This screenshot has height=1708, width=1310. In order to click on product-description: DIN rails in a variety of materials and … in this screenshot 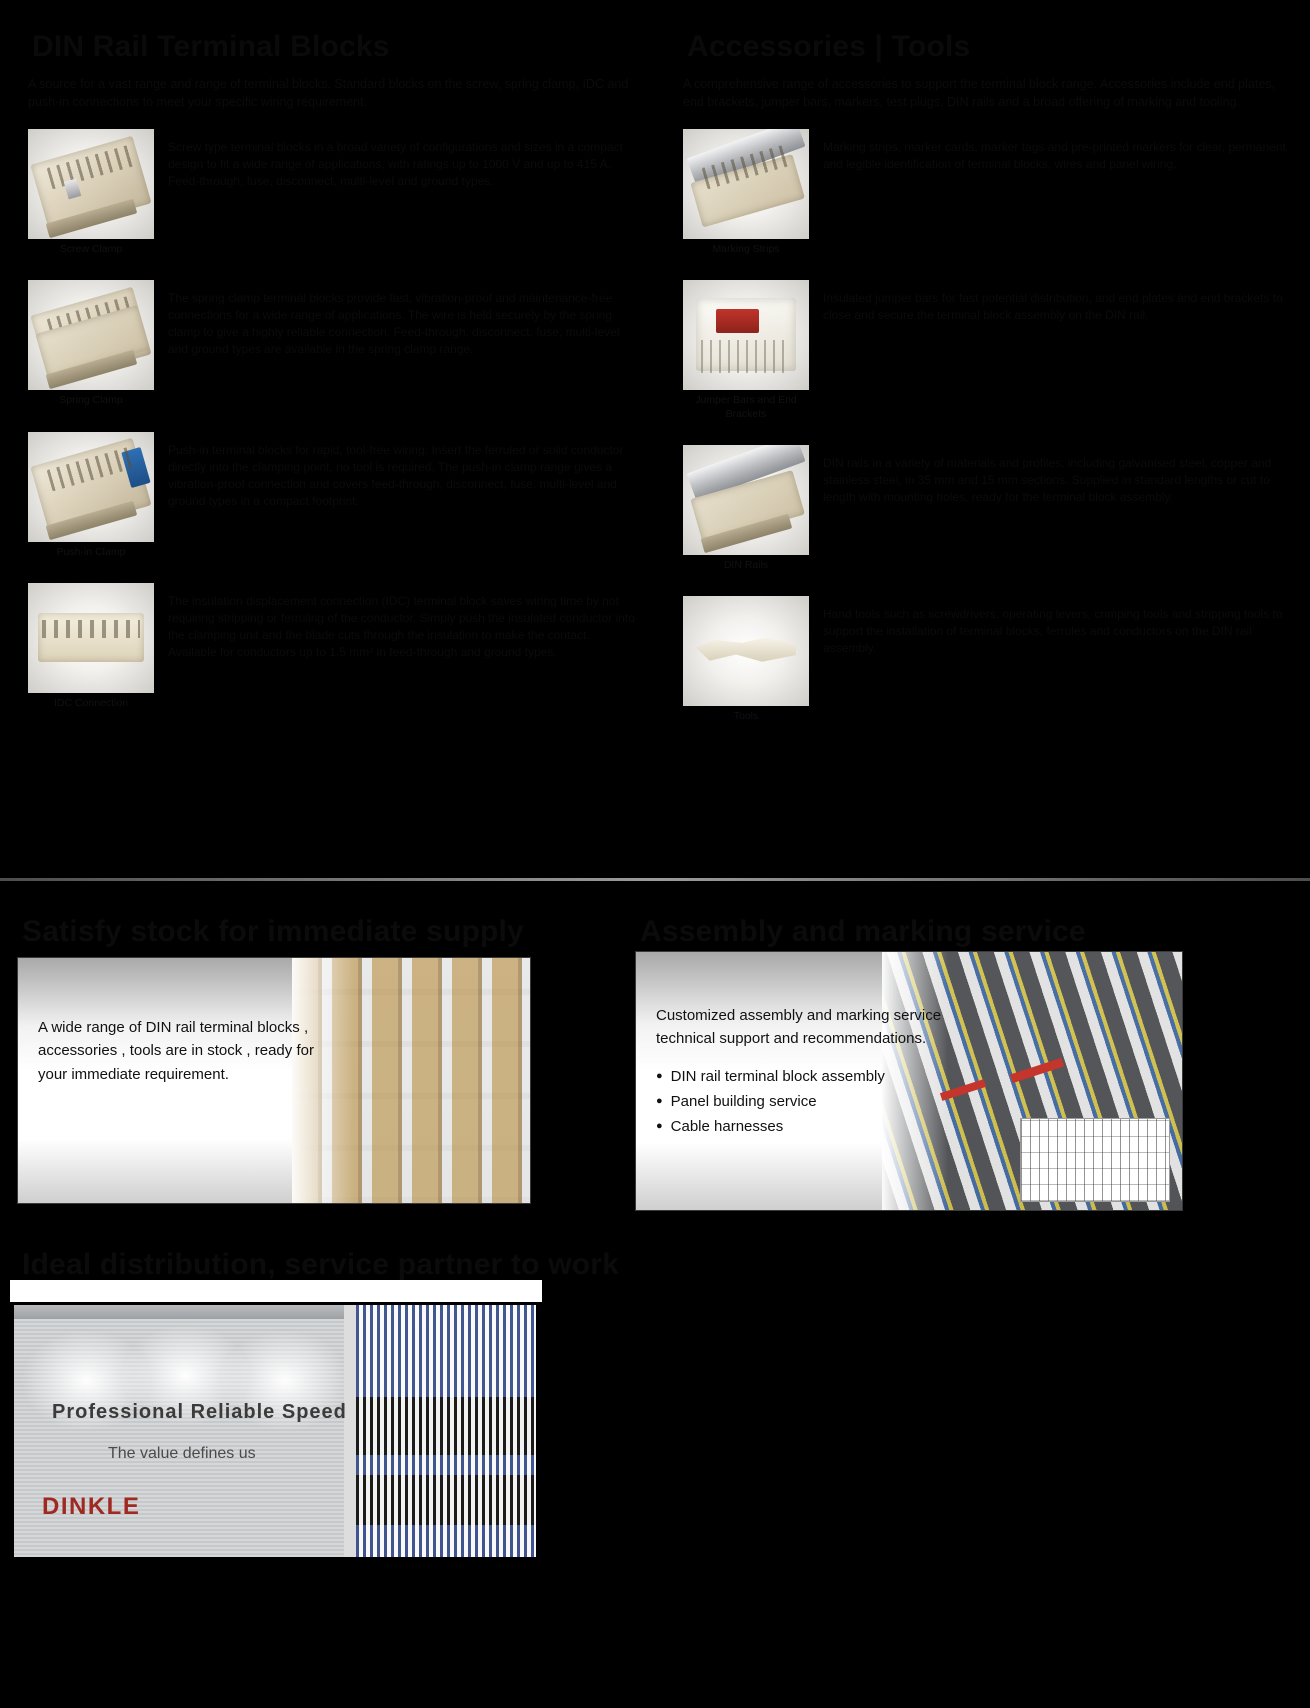, I will do `click(1047, 479)`.